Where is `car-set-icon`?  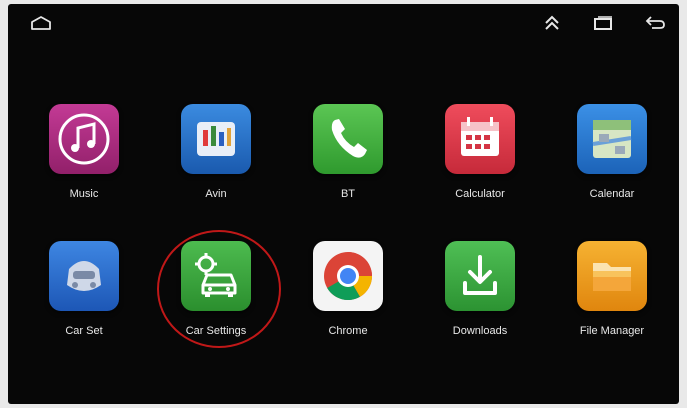 car-set-icon is located at coordinates (84, 276).